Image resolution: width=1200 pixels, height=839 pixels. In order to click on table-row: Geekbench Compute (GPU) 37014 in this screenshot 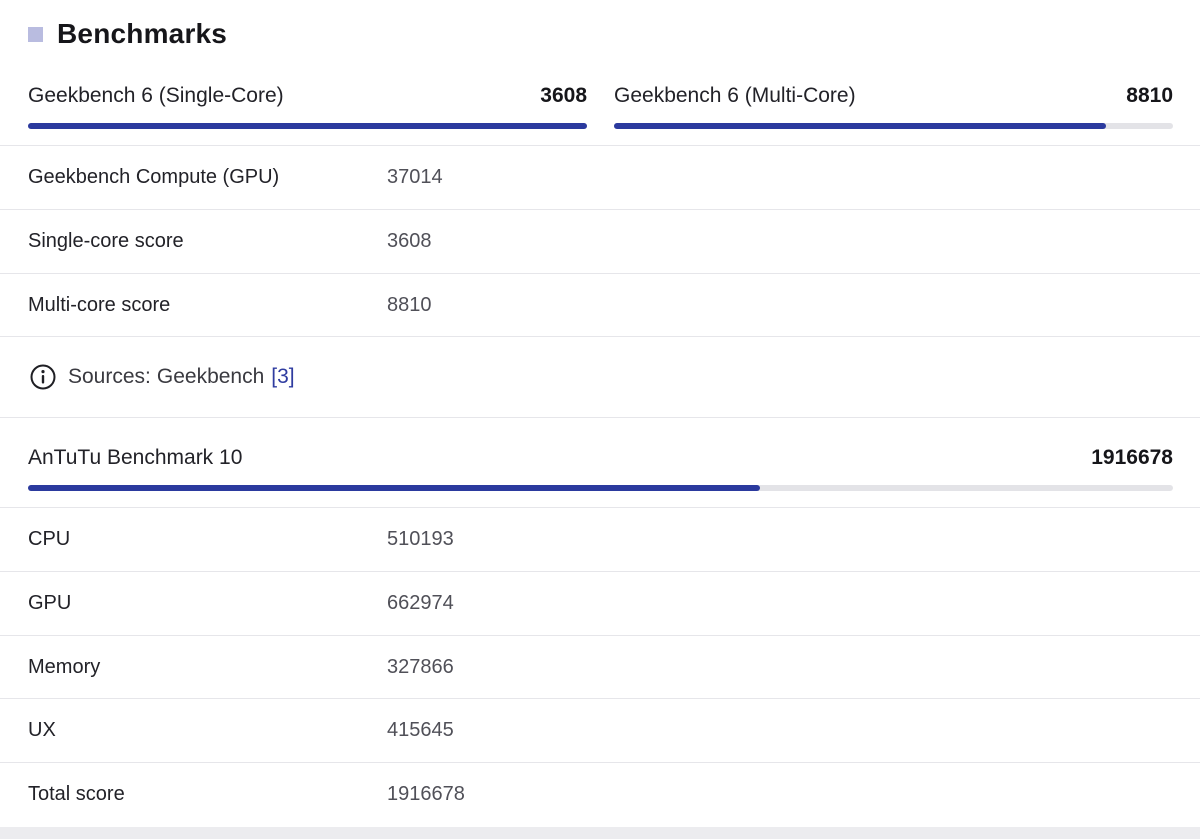, I will do `click(600, 177)`.